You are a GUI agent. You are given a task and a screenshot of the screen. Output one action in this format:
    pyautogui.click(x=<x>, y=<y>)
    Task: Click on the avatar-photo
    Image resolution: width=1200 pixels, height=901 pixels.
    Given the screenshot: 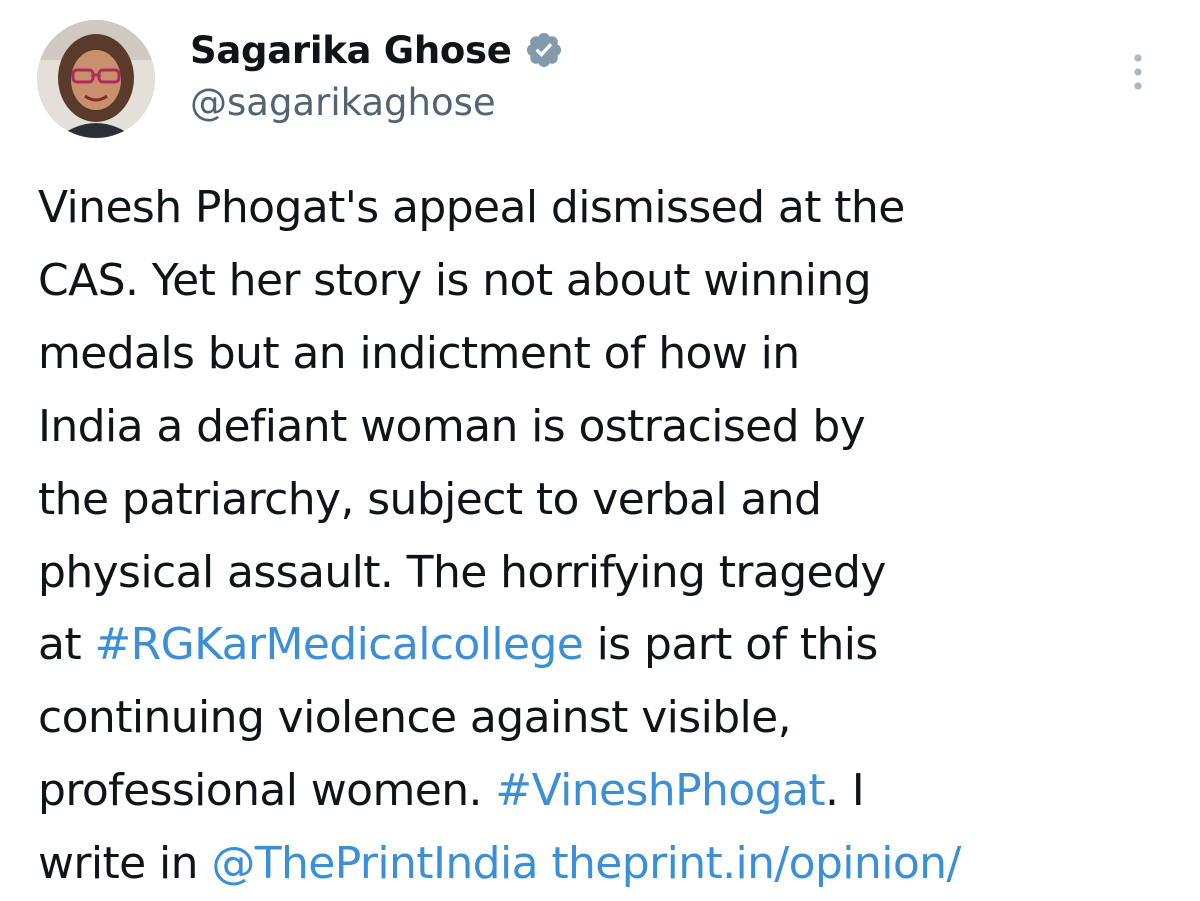 What is the action you would take?
    pyautogui.click(x=96, y=79)
    